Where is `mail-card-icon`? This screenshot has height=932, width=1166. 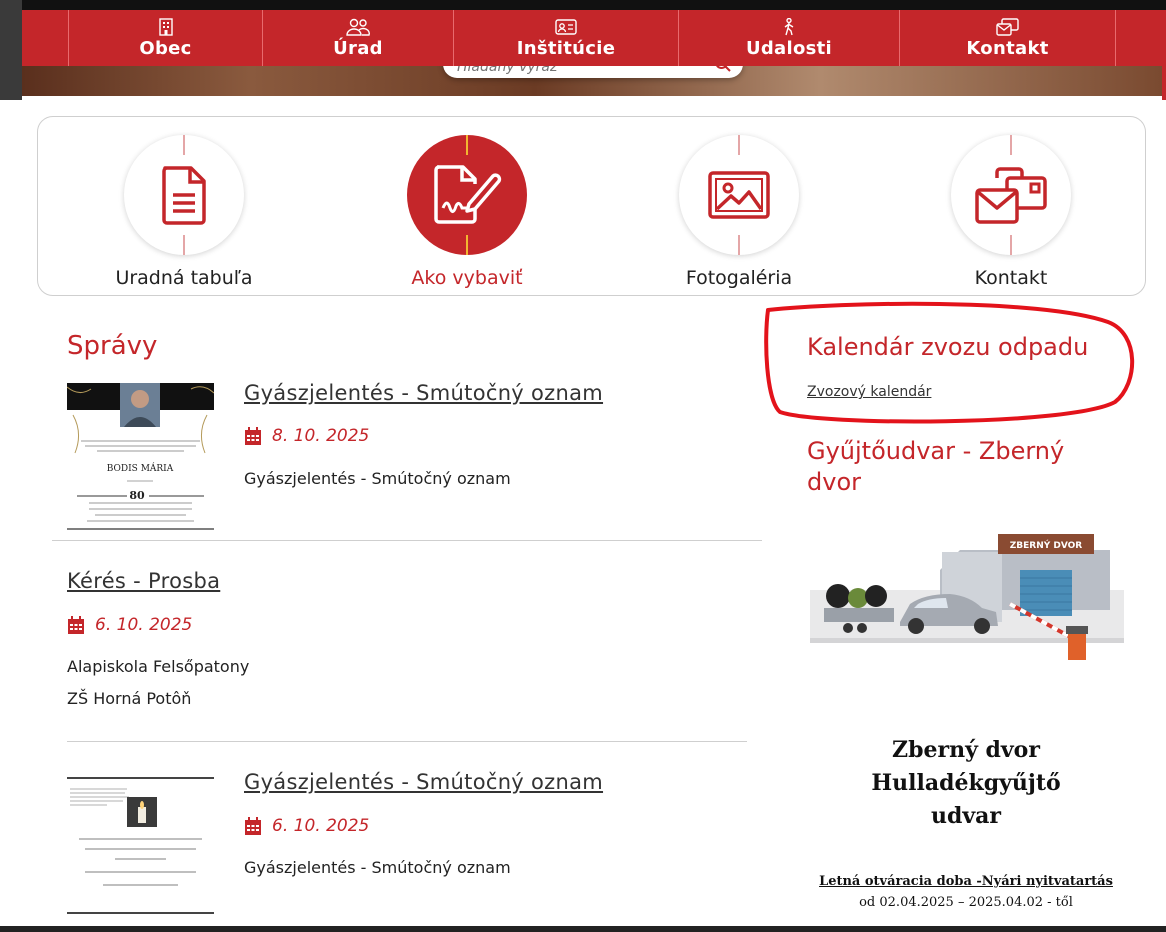
mail-card-icon is located at coordinates (1011, 195).